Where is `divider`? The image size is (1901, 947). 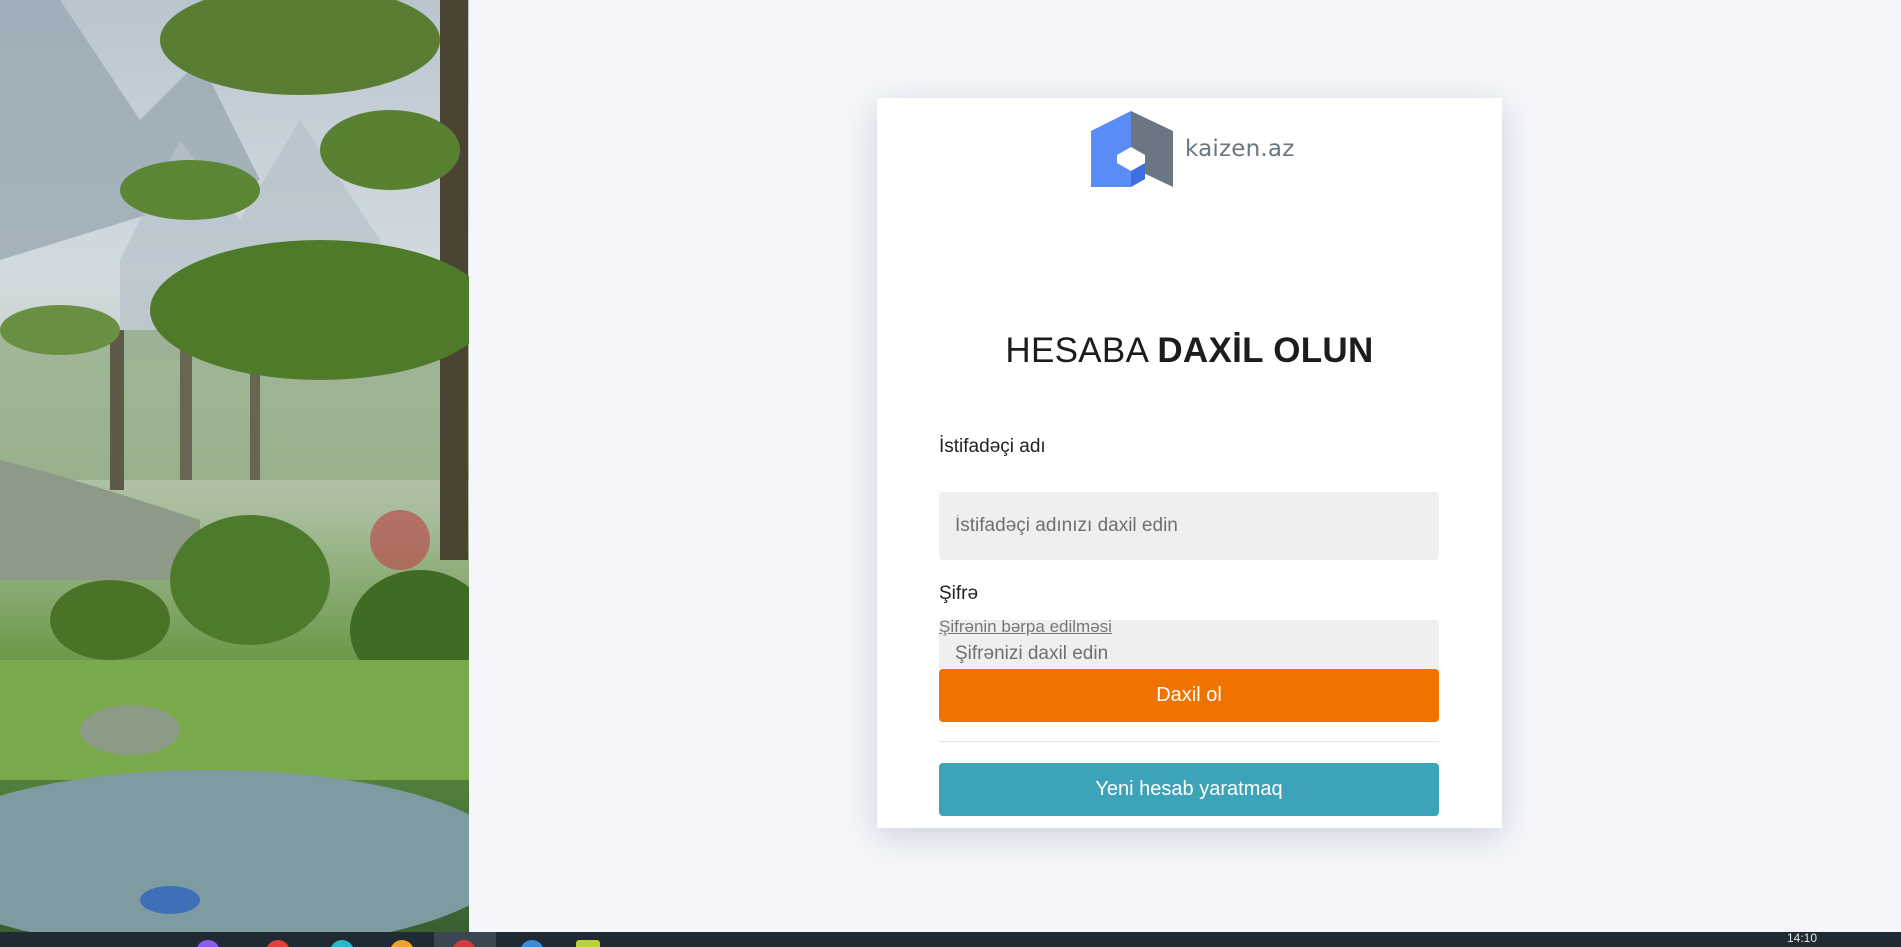
divider is located at coordinates (1189, 741).